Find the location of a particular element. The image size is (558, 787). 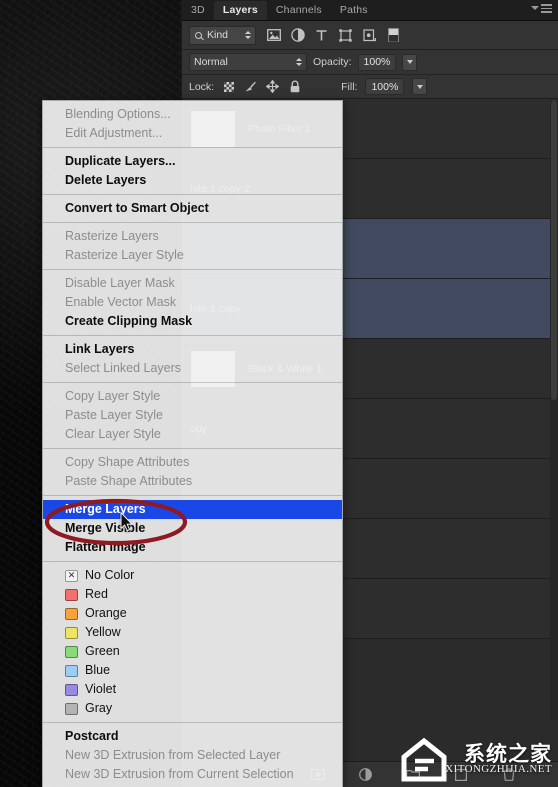

menu-item-paste-shape-attributes: Paste Shape Attributes is located at coordinates (192, 481).